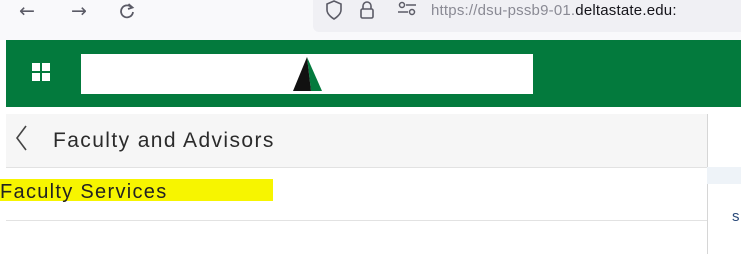  Describe the element at coordinates (41, 72) in the screenshot. I see `app-grid-icon` at that location.